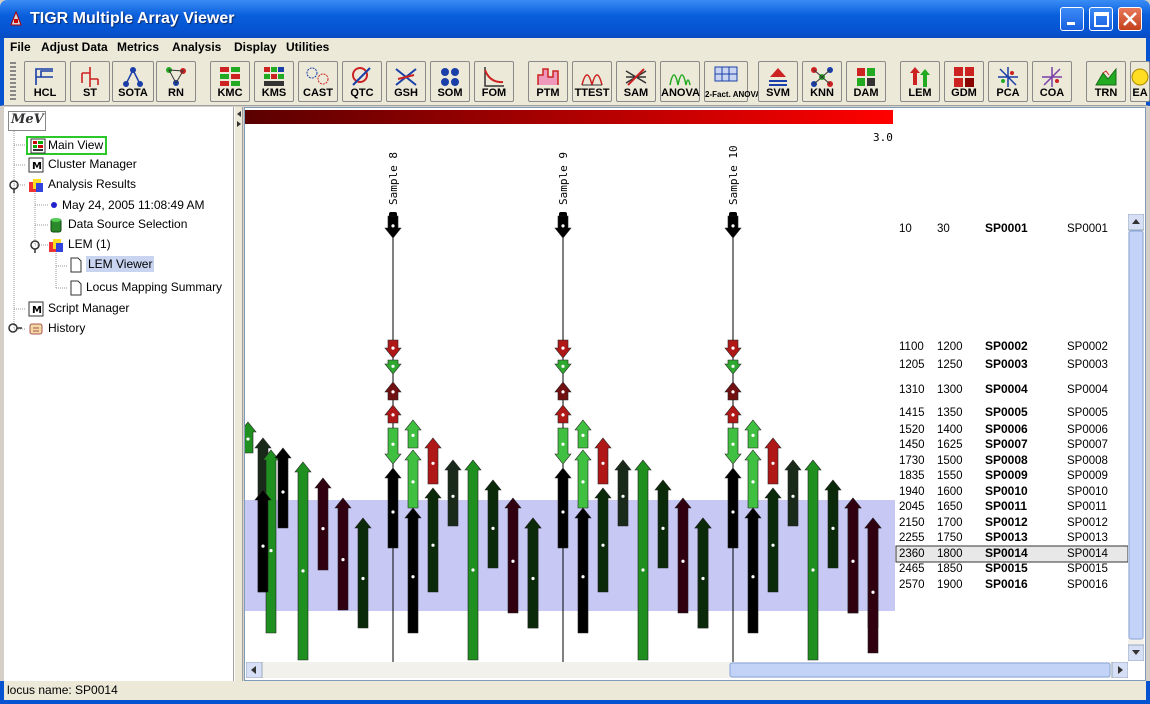  I want to click on locus-end-cell: 1700, so click(950, 523).